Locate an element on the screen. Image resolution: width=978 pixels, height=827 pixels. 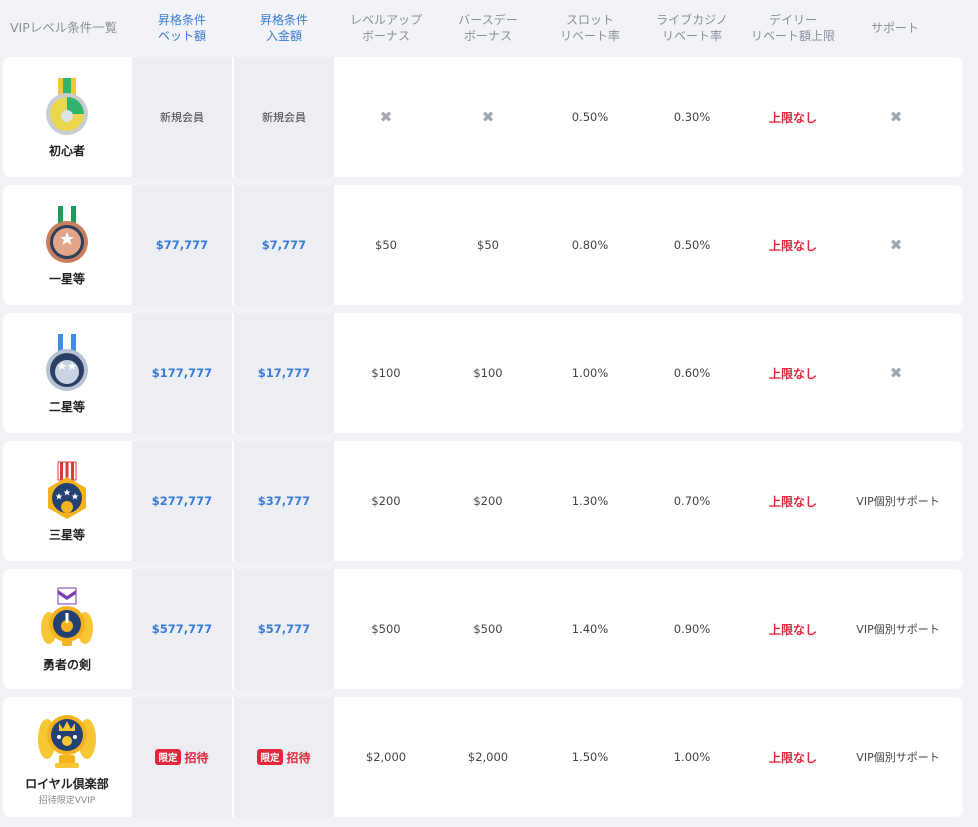
bet-requirement: $277,777 is located at coordinates (182, 501).